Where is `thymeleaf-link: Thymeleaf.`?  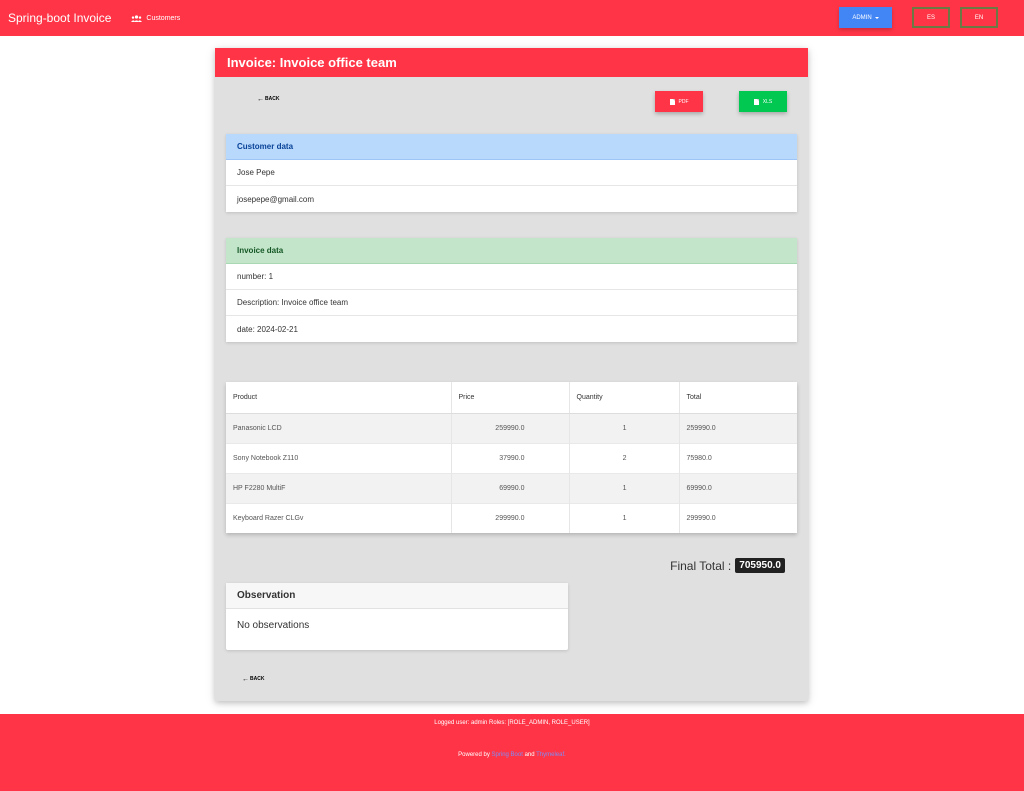 thymeleaf-link: Thymeleaf. is located at coordinates (551, 755).